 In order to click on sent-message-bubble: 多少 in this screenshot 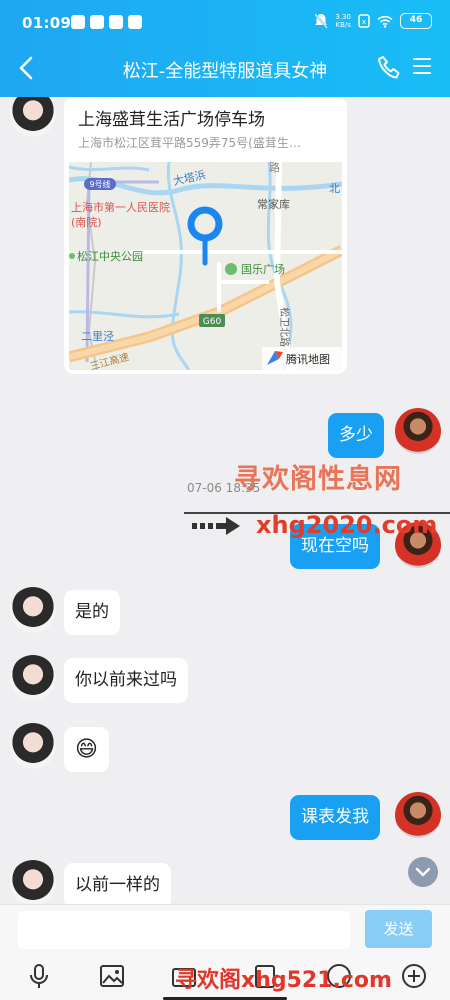, I will do `click(356, 435)`.